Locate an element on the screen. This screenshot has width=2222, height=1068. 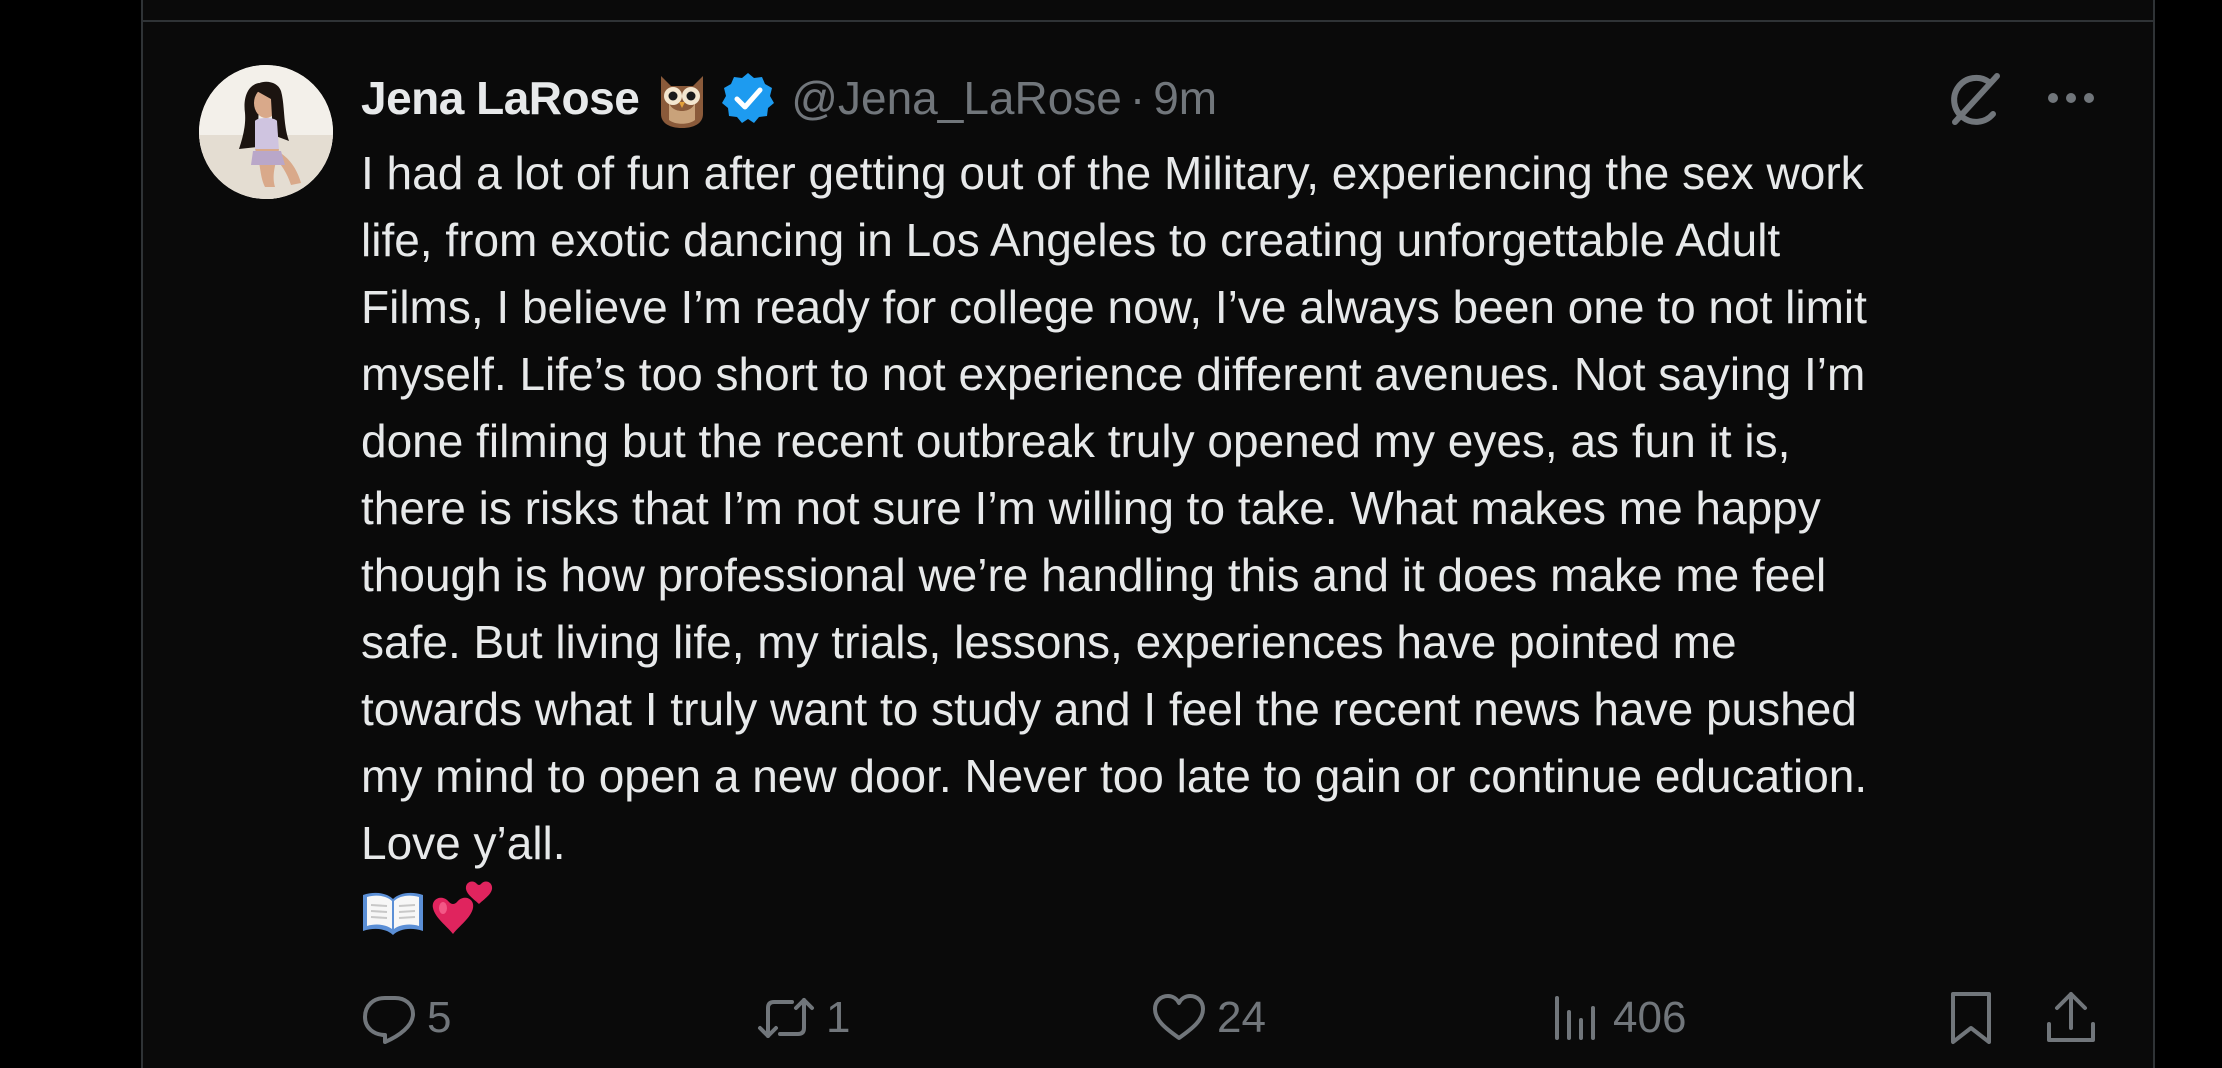
timestamp: 9m is located at coordinates (1185, 98).